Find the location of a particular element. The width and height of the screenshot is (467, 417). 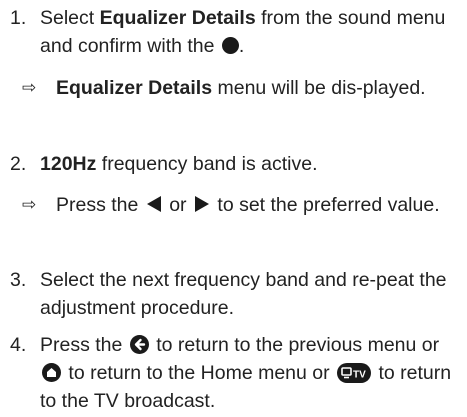

home-button-icon is located at coordinates (51, 372).